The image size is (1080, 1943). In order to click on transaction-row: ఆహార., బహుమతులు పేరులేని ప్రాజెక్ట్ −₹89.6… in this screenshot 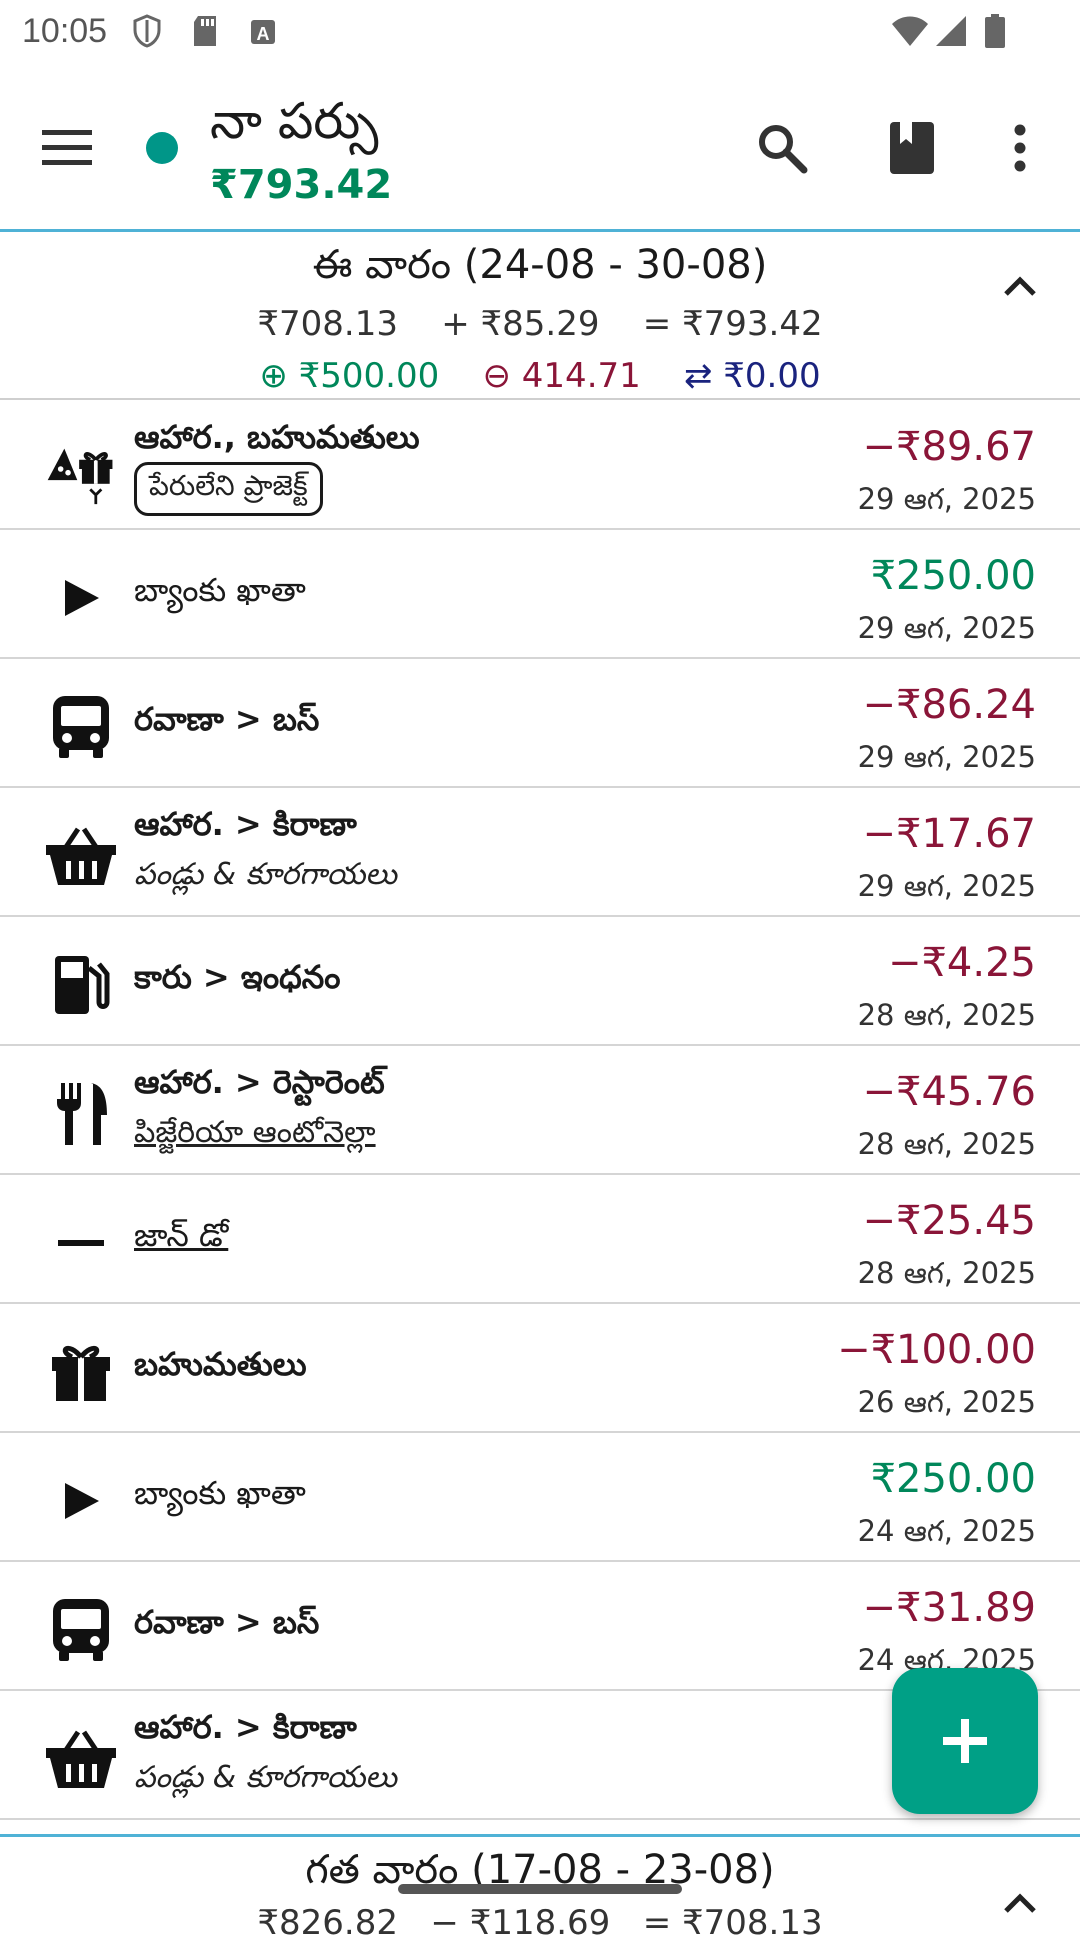, I will do `click(540, 466)`.